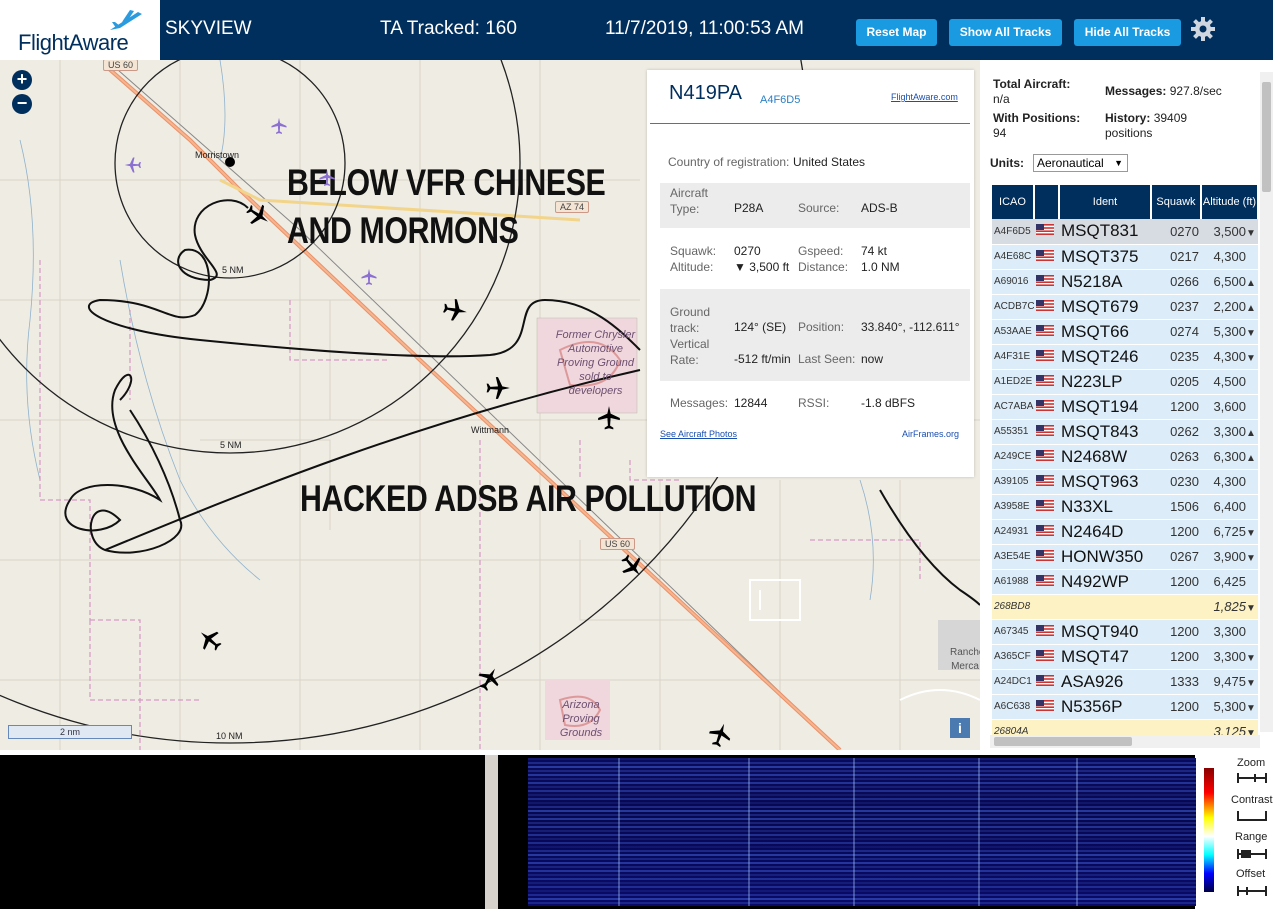 The width and height of the screenshot is (1273, 909). I want to click on table-row: A24DC1 ASA926 1333 9,475▼, so click(1125, 682).